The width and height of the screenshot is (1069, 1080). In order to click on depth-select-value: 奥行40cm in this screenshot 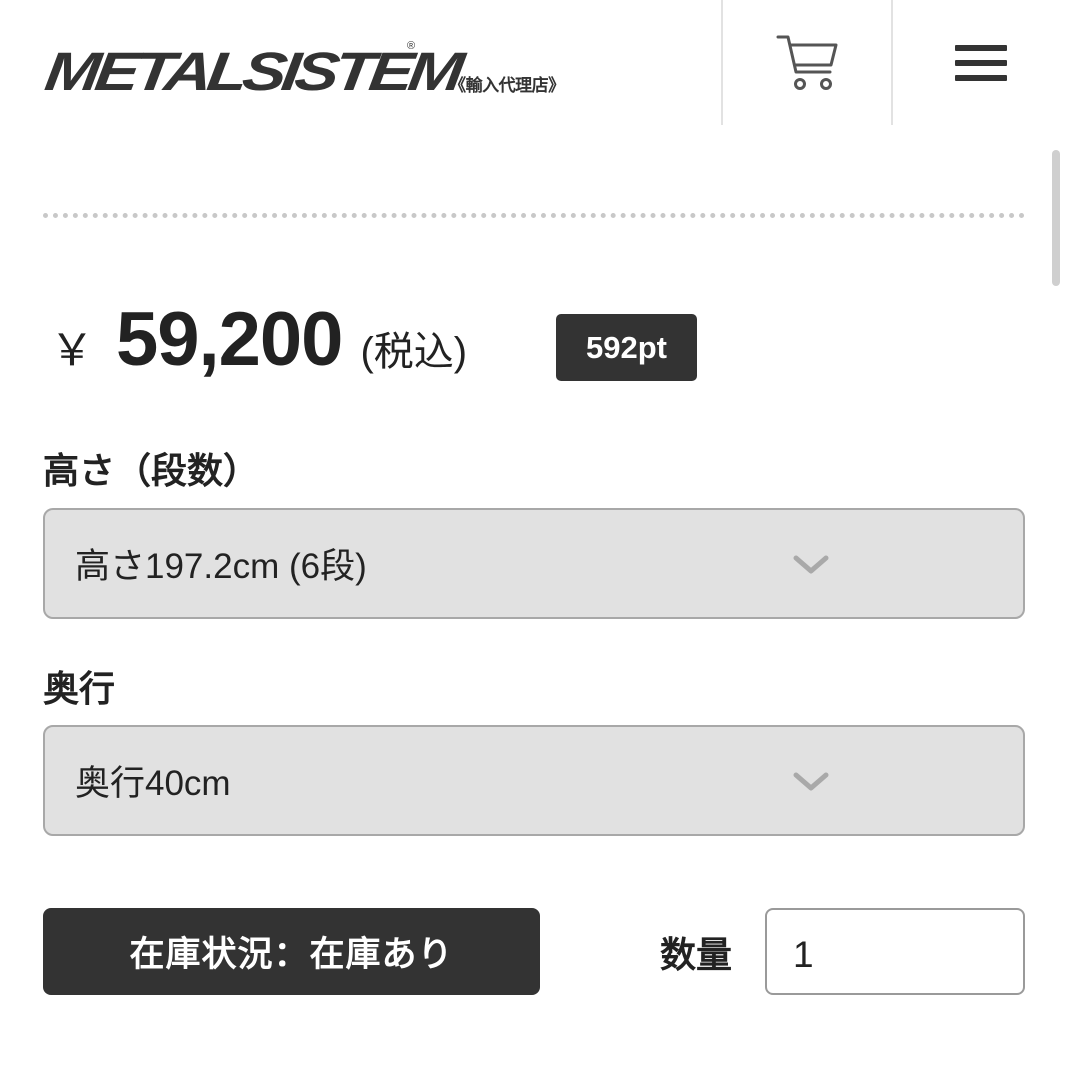, I will do `click(153, 783)`.